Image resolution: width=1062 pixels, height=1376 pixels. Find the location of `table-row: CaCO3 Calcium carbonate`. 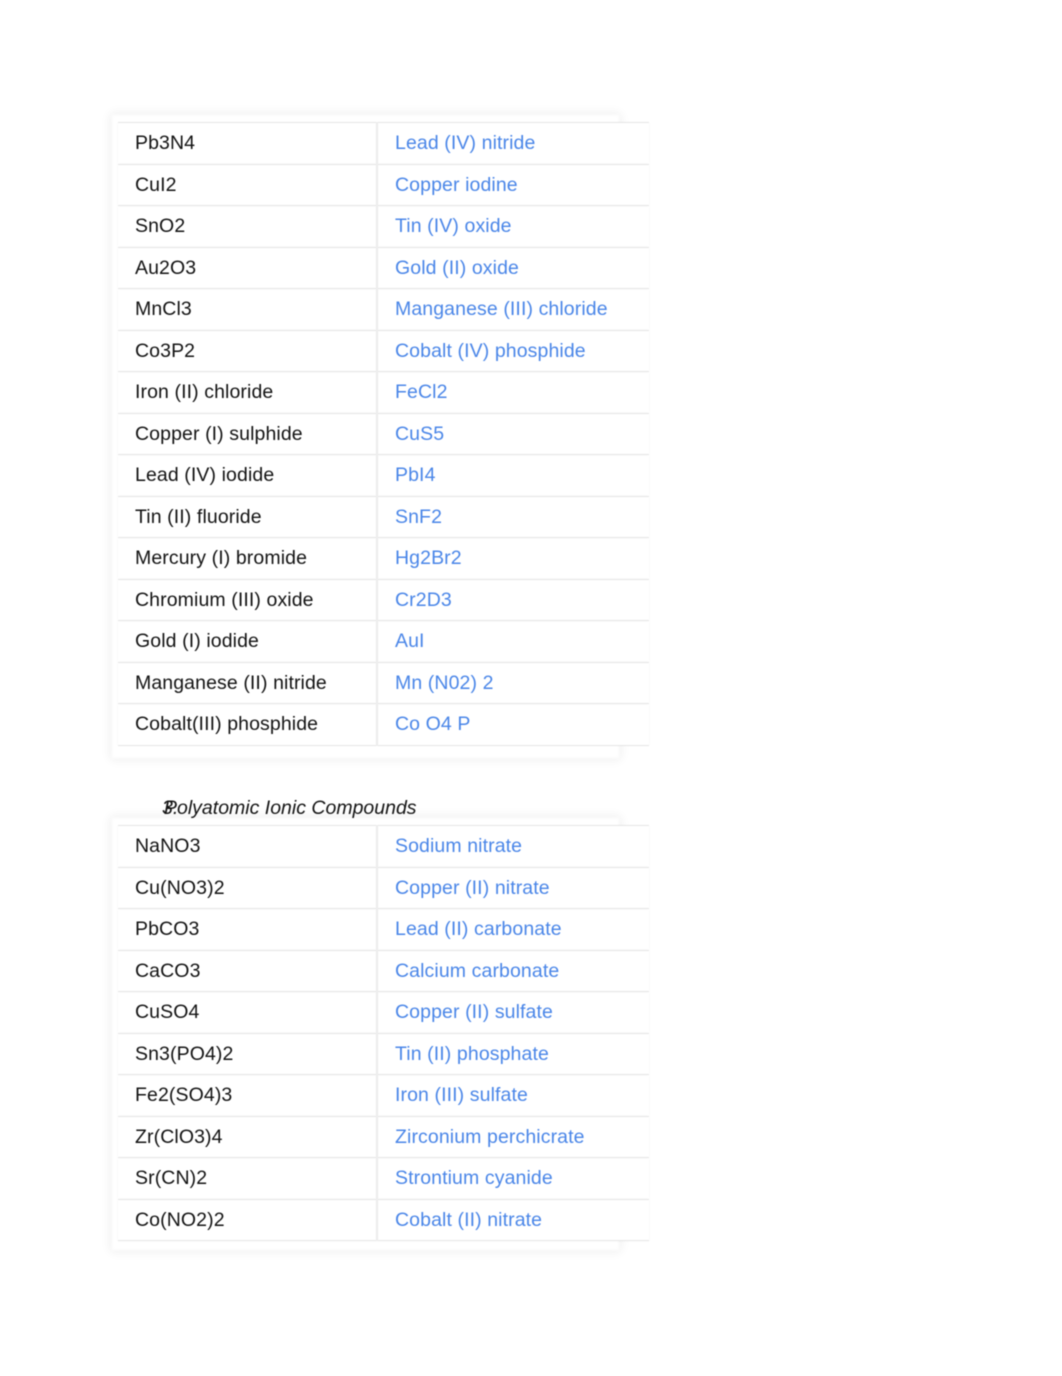

table-row: CaCO3 Calcium carbonate is located at coordinates (383, 970).